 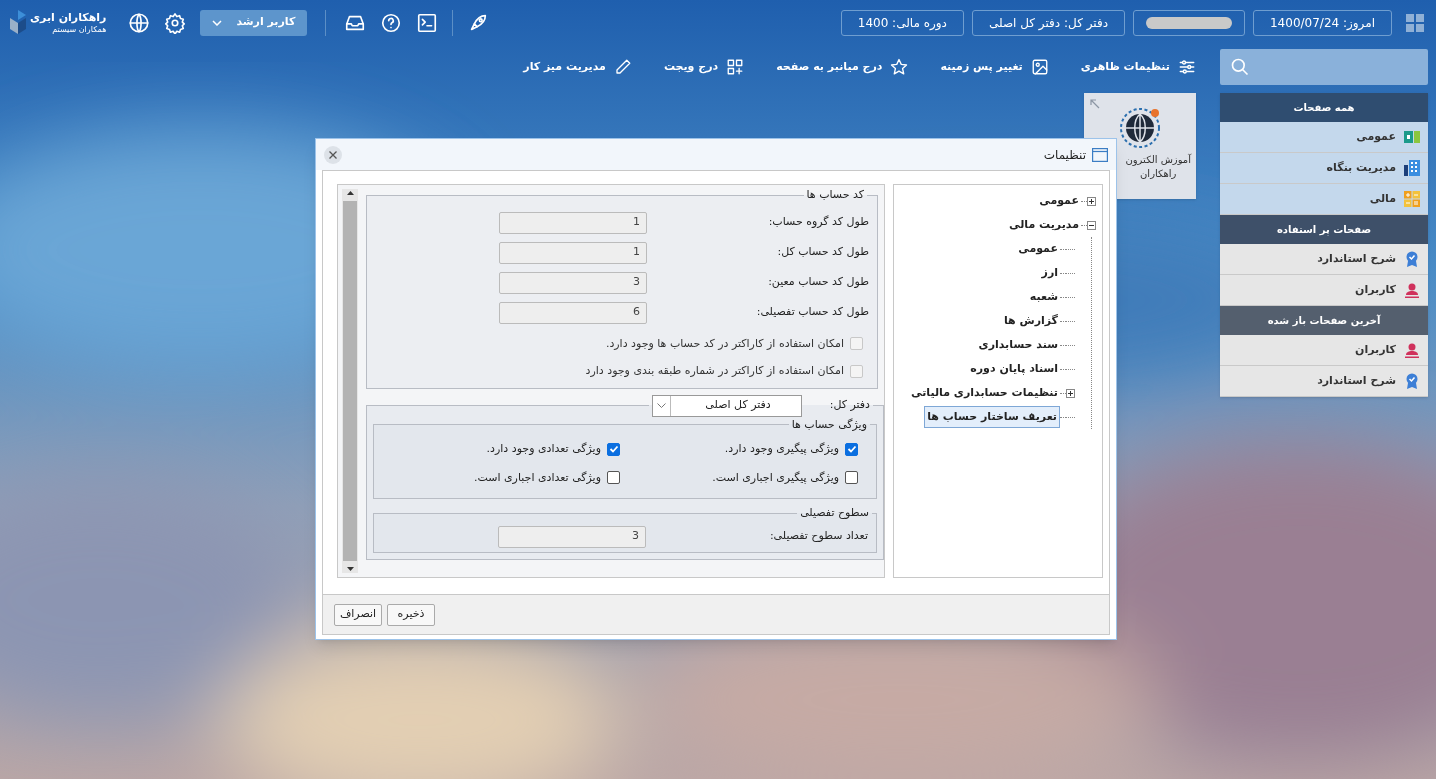 What do you see at coordinates (835, 195) in the screenshot?
I see `group-legend: کد حساب ها` at bounding box center [835, 195].